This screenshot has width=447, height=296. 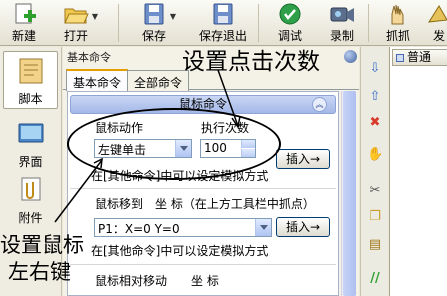 I want to click on tab-all-commands: 全部命令, so click(x=158, y=80).